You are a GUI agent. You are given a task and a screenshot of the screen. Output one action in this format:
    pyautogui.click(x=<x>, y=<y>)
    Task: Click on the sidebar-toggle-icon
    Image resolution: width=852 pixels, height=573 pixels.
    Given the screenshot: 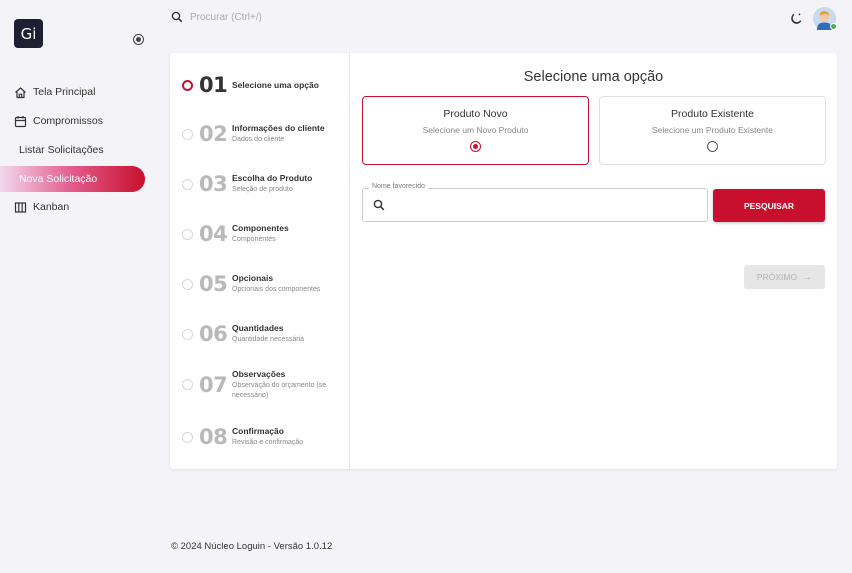 What is the action you would take?
    pyautogui.click(x=138, y=39)
    